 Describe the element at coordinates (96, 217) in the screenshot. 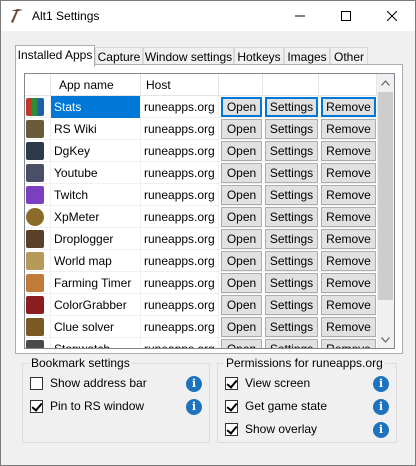

I see `app-name-cell: XpMeter` at that location.